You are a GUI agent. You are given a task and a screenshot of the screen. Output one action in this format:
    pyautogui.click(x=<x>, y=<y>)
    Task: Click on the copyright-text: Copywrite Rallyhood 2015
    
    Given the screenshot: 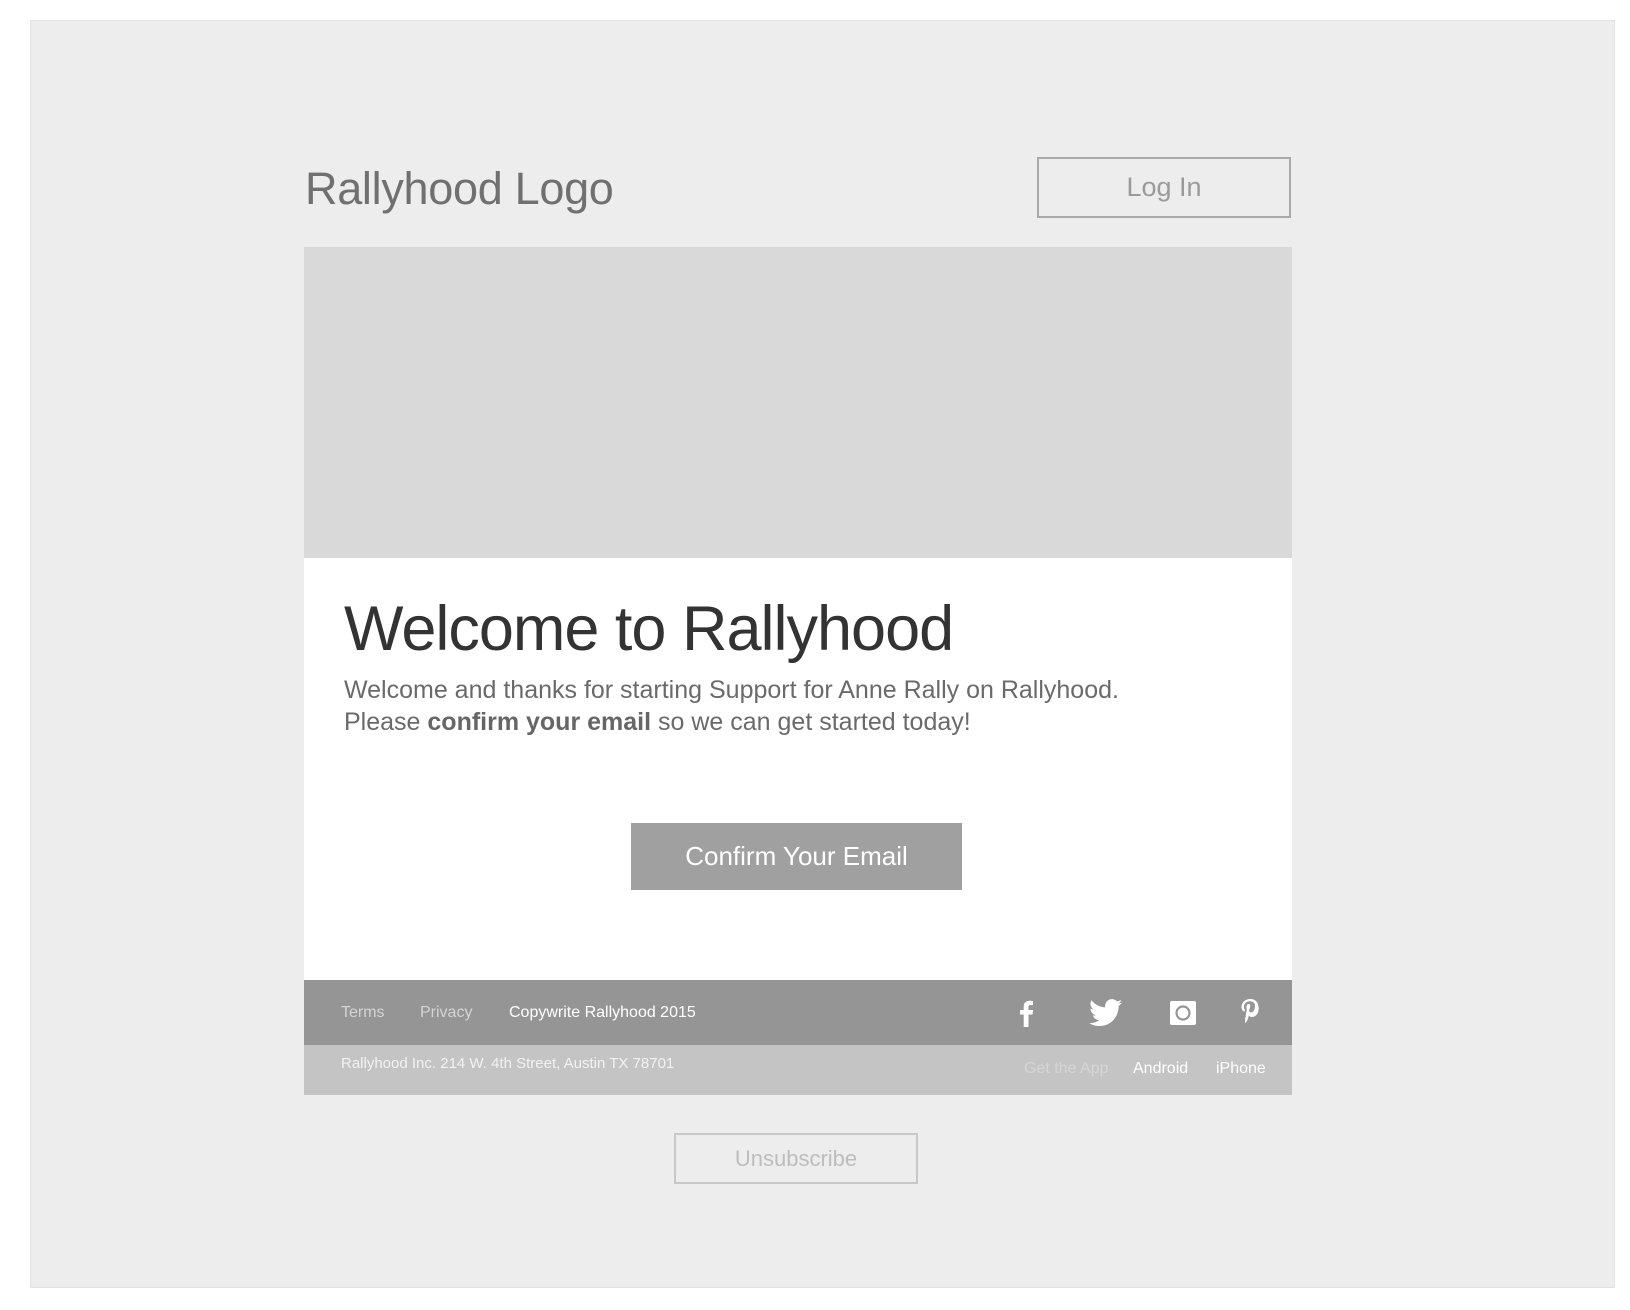 What is the action you would take?
    pyautogui.click(x=602, y=1012)
    